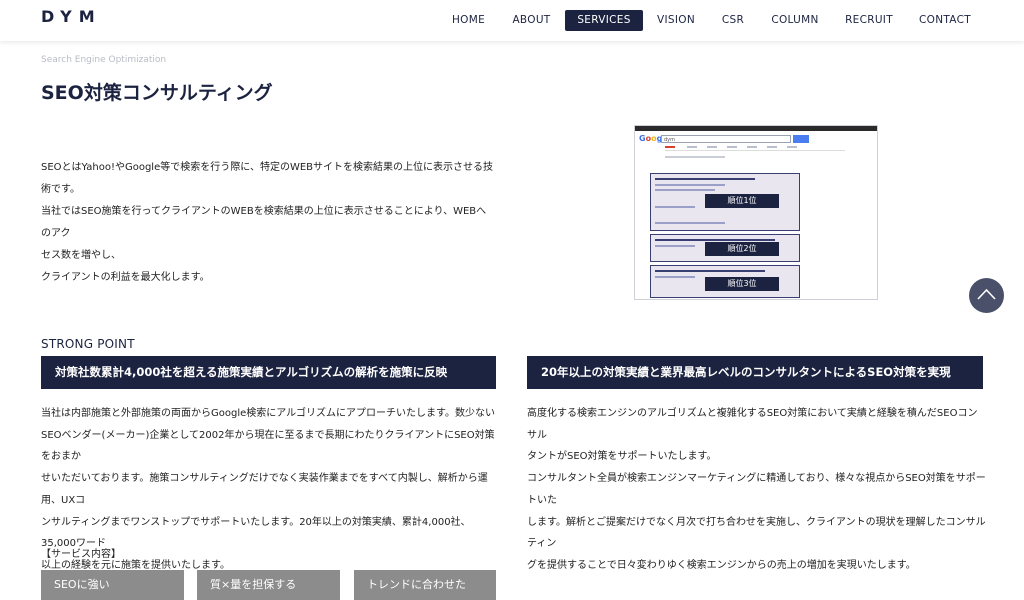 This screenshot has width=1024, height=600. What do you see at coordinates (742, 249) in the screenshot?
I see `rank-2-badge: 順位2位` at bounding box center [742, 249].